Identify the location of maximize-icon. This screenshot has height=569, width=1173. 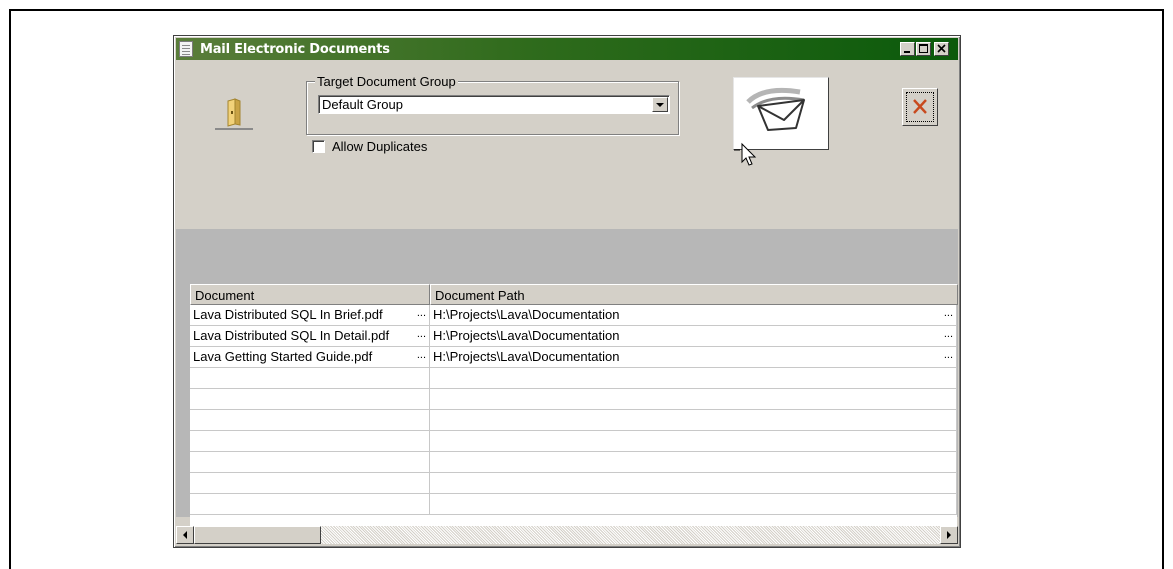
(923, 48).